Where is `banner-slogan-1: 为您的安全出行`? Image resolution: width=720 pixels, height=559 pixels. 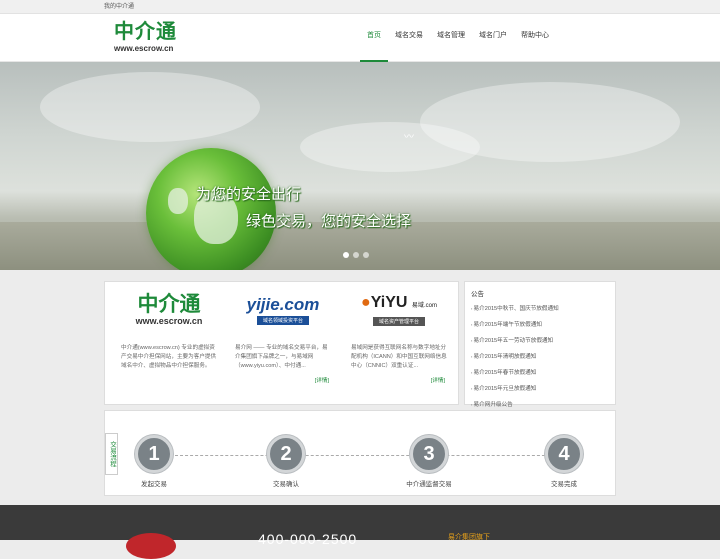 banner-slogan-1: 为您的安全出行 is located at coordinates (249, 194).